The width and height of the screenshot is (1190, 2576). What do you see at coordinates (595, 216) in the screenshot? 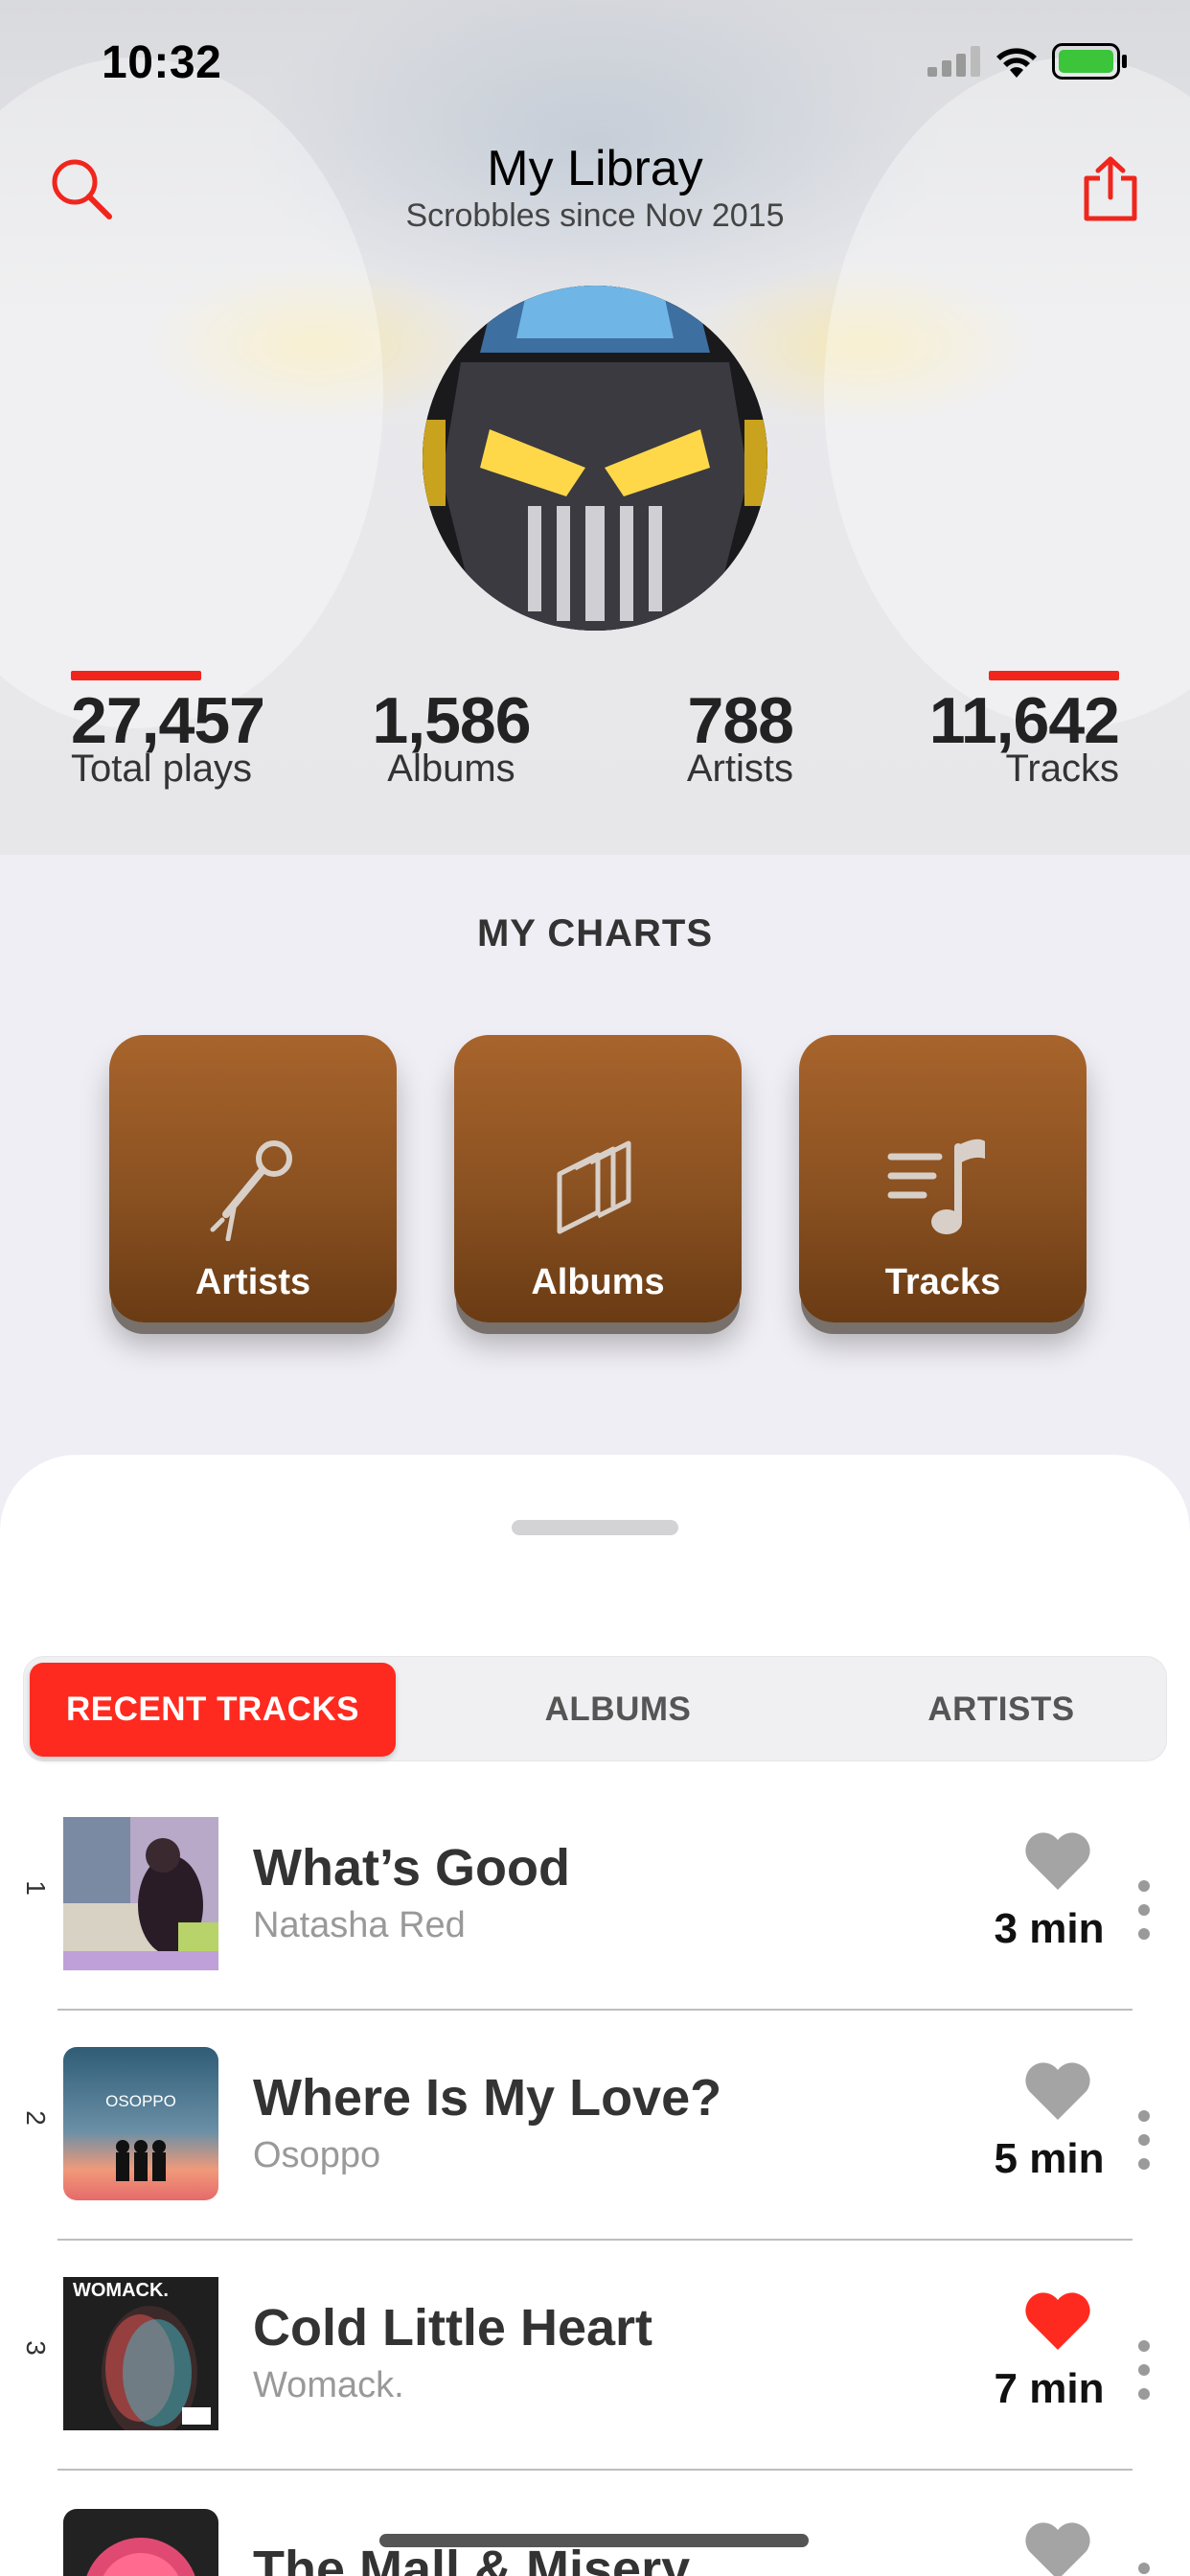
I see `page-subtitle: Scrobbles since Nov 2015` at bounding box center [595, 216].